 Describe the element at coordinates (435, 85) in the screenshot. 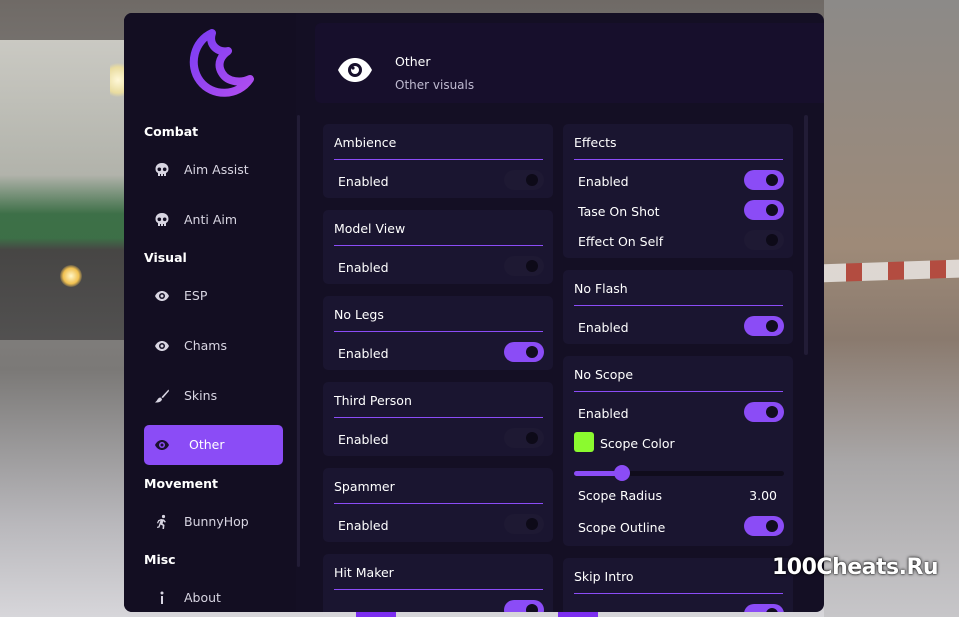

I see `page-subtitle: Other visuals` at that location.